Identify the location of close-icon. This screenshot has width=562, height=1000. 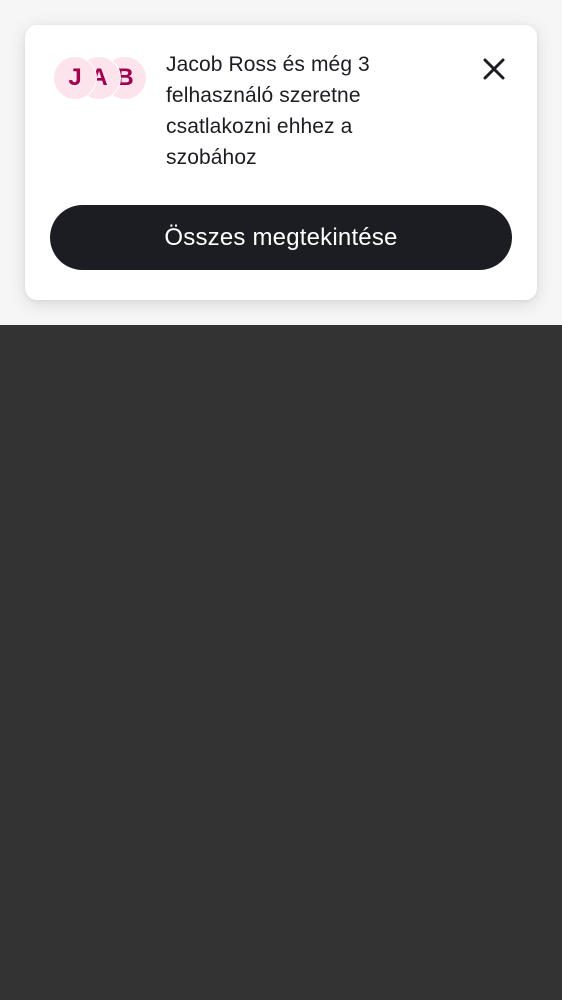
(494, 69).